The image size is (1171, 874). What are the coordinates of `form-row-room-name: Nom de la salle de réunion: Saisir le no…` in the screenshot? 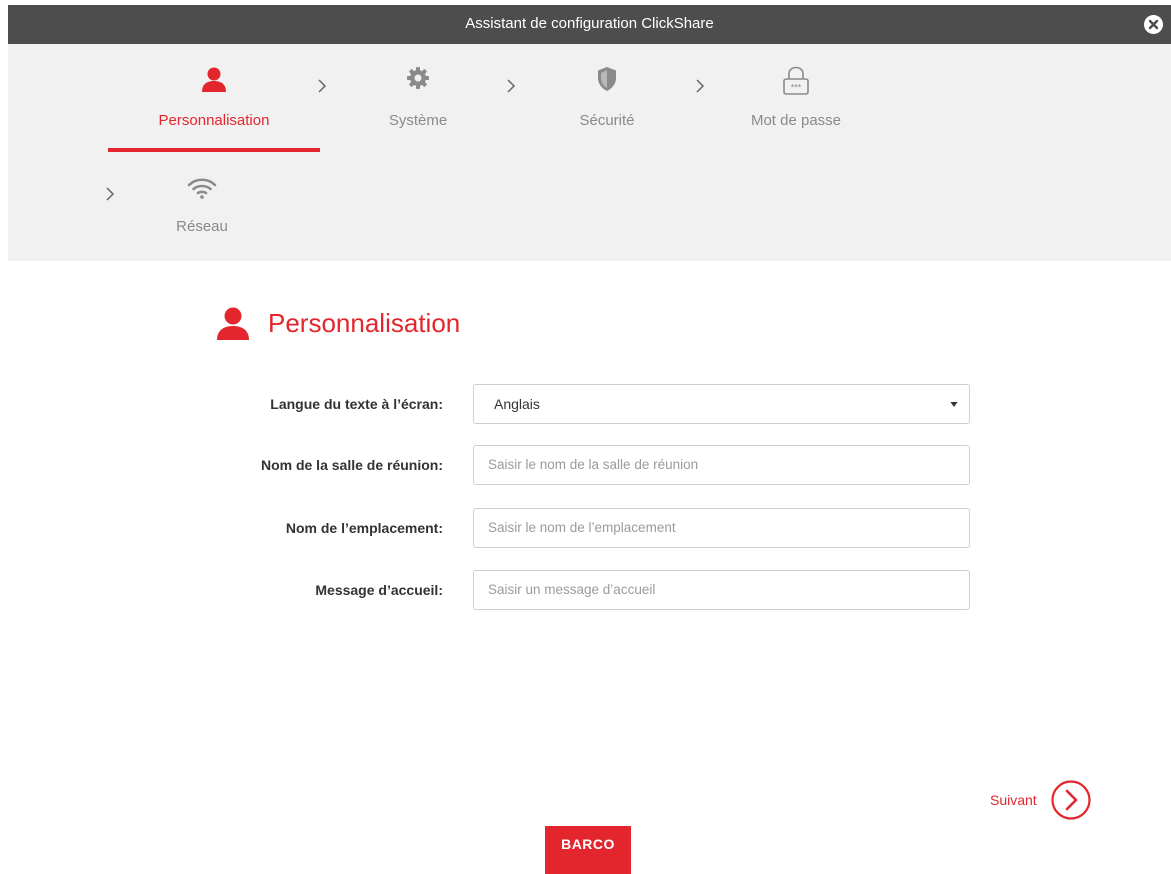 It's located at (585, 465).